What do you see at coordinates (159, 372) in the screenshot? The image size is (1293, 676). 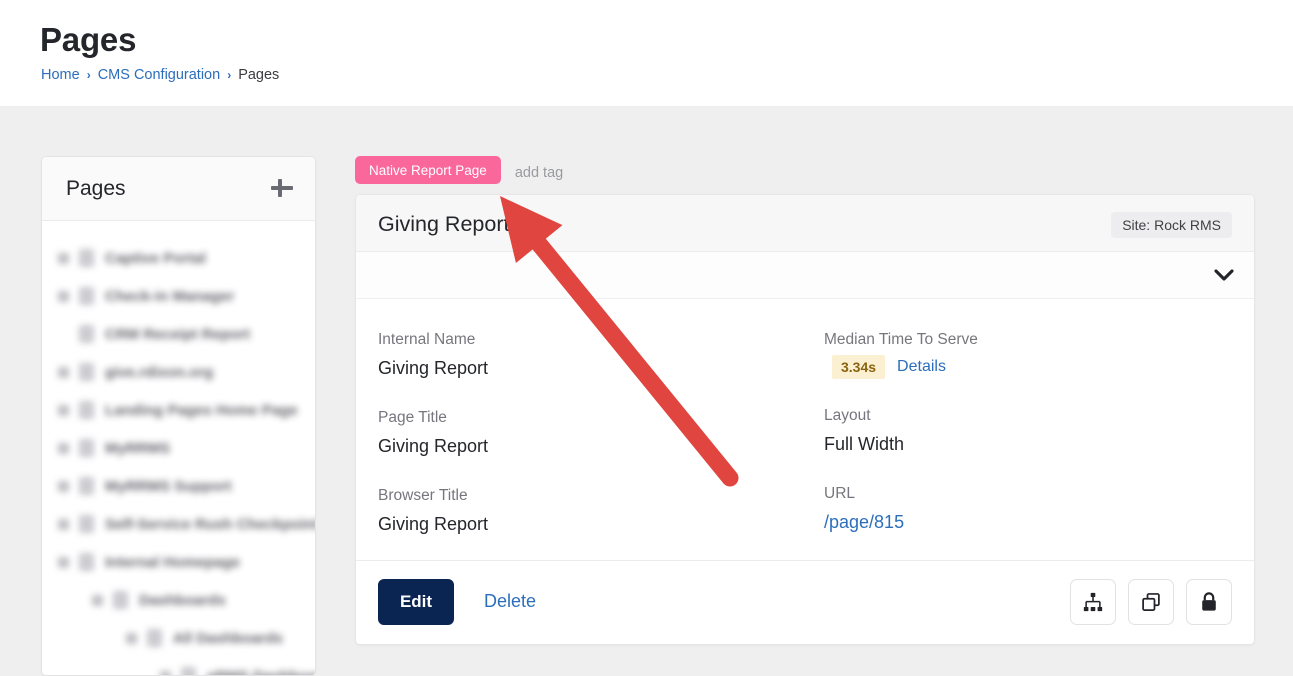 I see `tree-item-label: give.rdixon.org` at bounding box center [159, 372].